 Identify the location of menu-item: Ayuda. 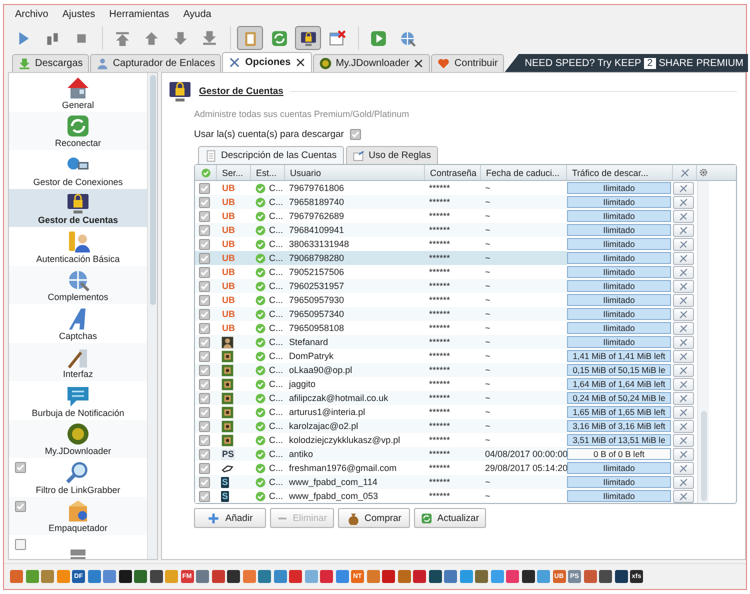
(197, 14).